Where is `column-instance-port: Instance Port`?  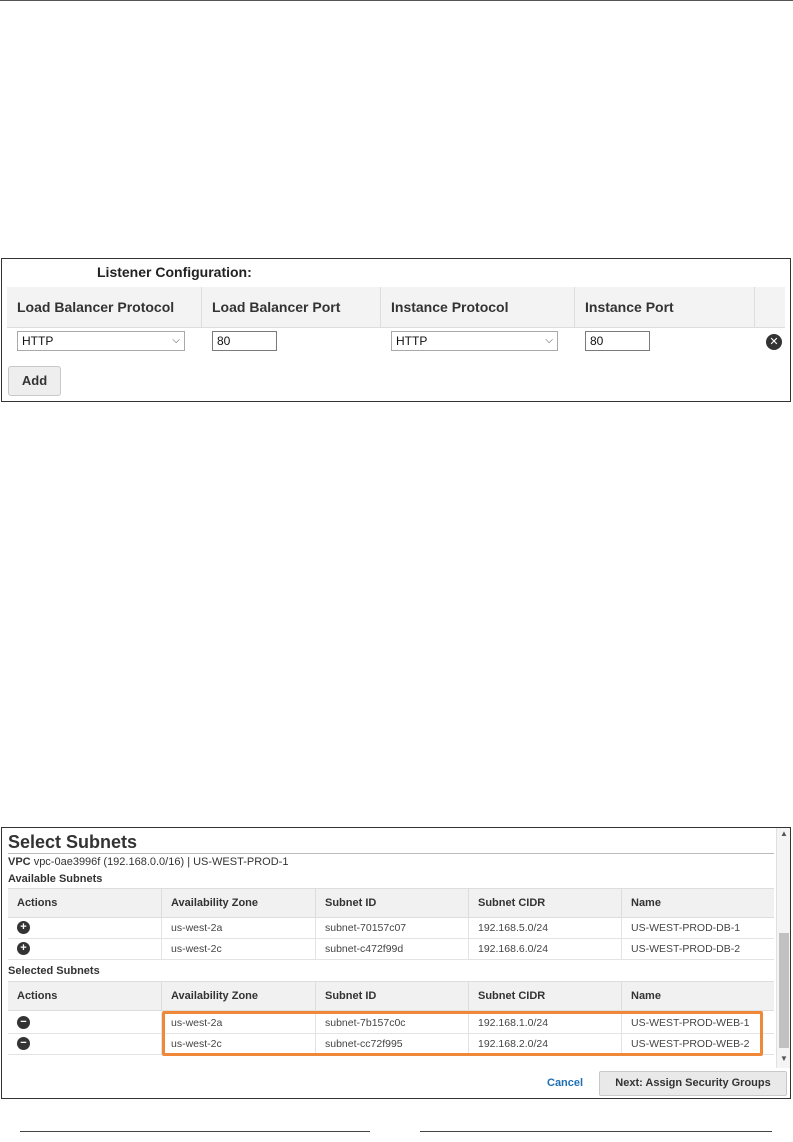
column-instance-port: Instance Port is located at coordinates (665, 307).